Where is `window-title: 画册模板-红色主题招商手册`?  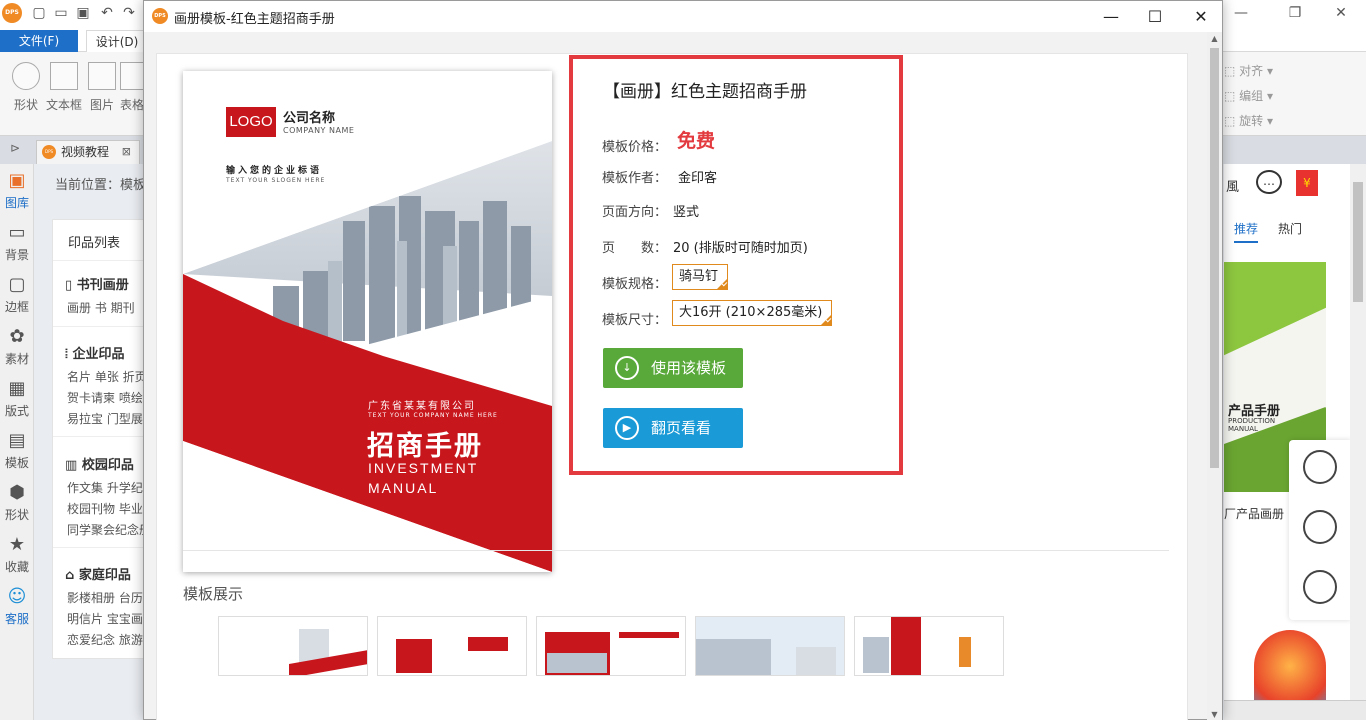 window-title: 画册模板-红色主题招商手册 is located at coordinates (254, 19).